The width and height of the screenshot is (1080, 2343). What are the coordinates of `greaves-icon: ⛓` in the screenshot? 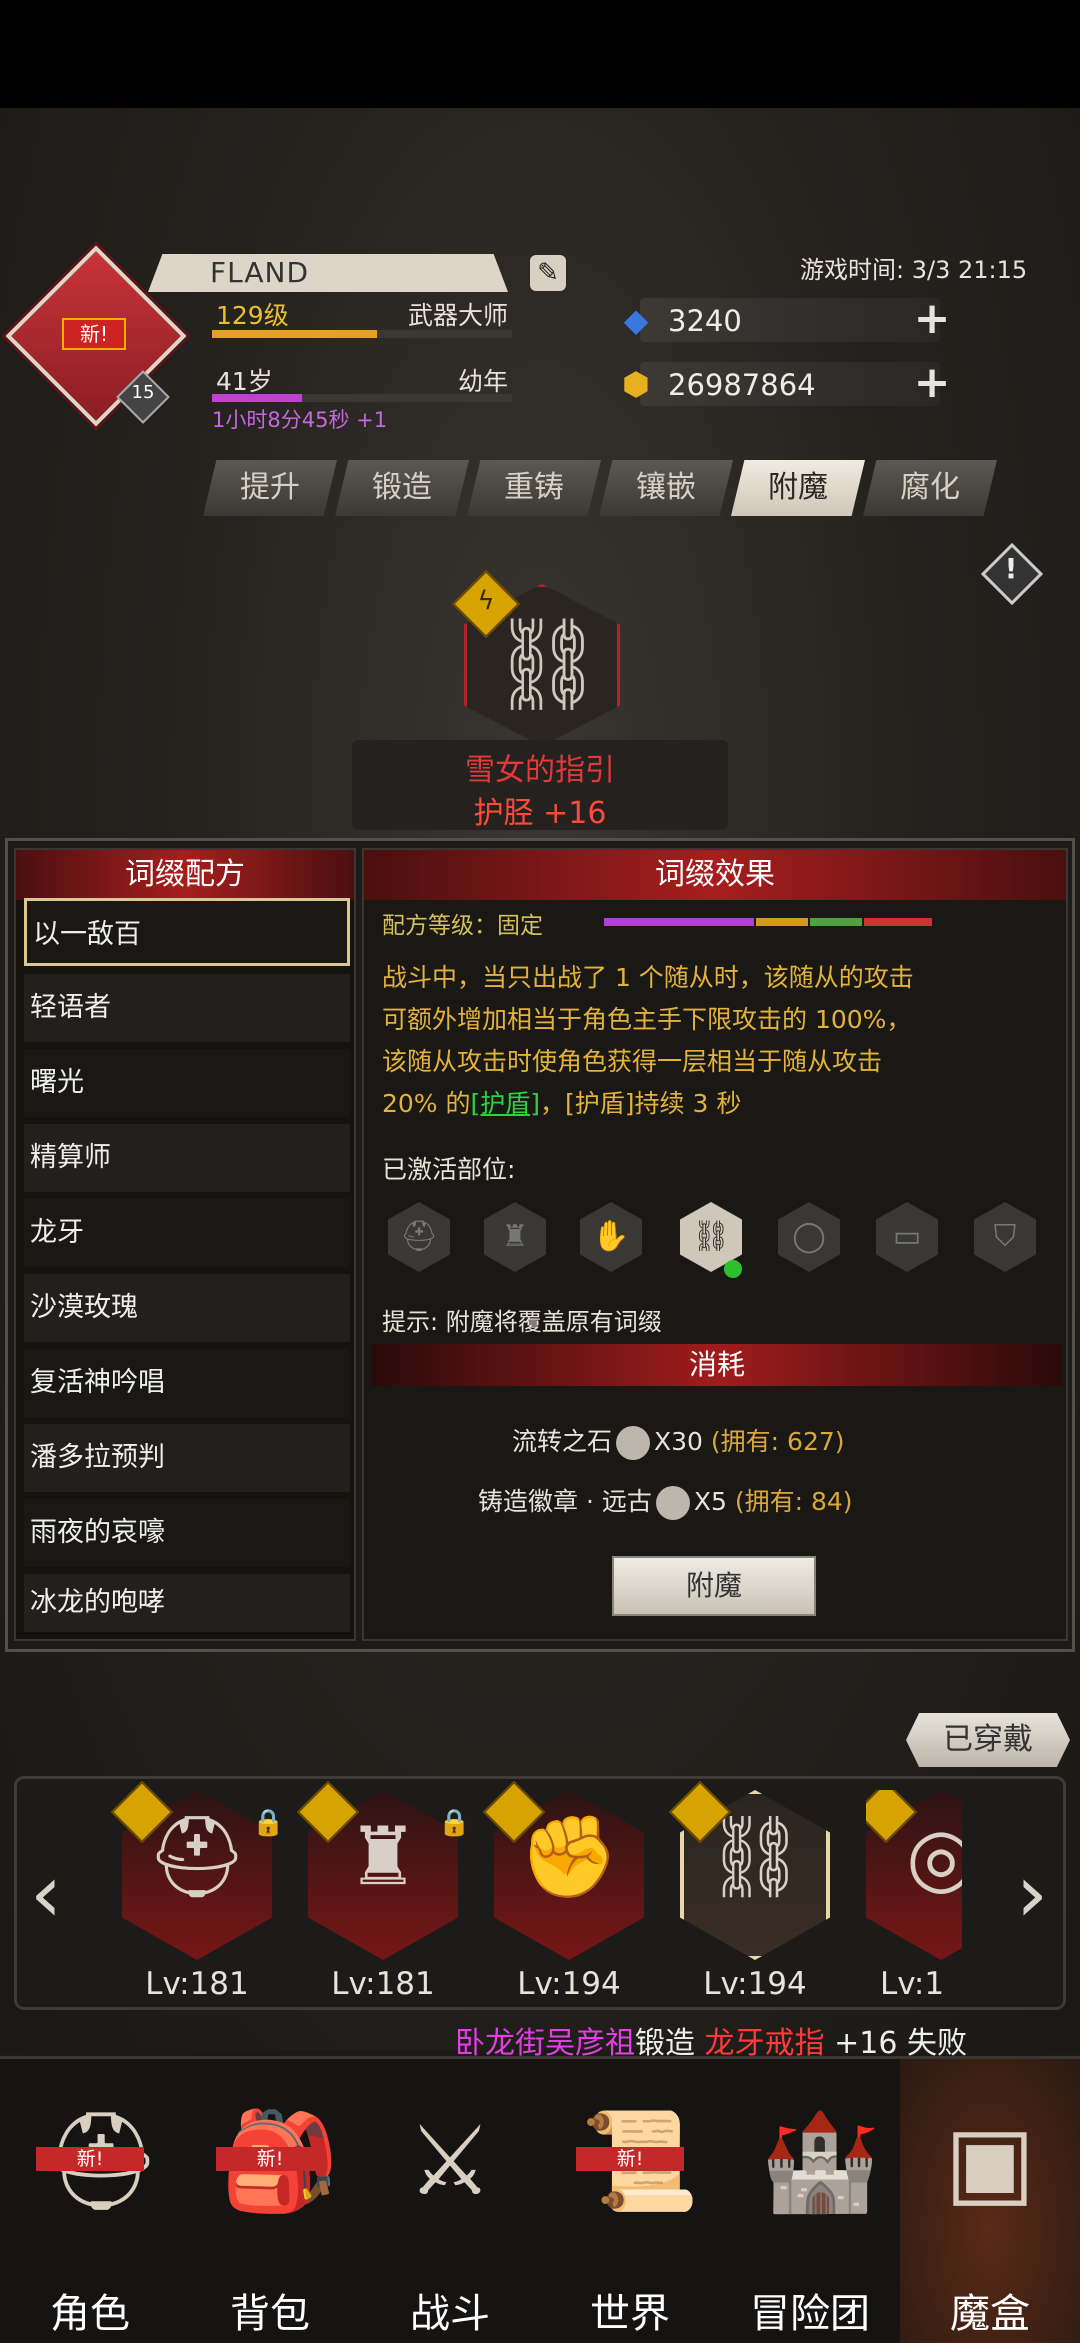 It's located at (547, 664).